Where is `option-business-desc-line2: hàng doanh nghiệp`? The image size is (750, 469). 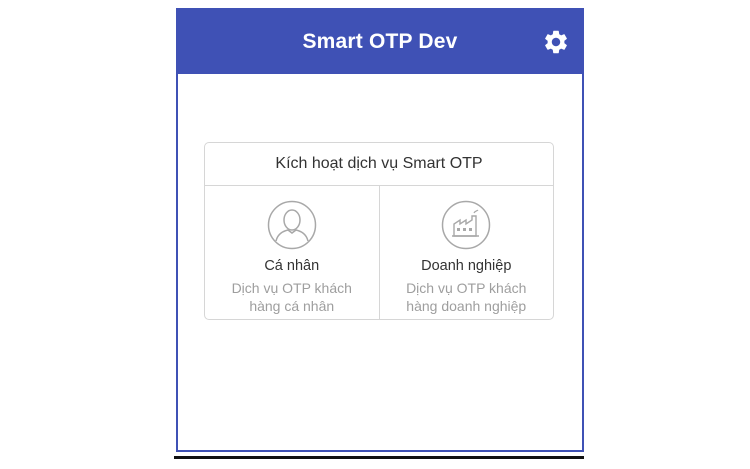 option-business-desc-line2: hàng doanh nghiệp is located at coordinates (466, 306).